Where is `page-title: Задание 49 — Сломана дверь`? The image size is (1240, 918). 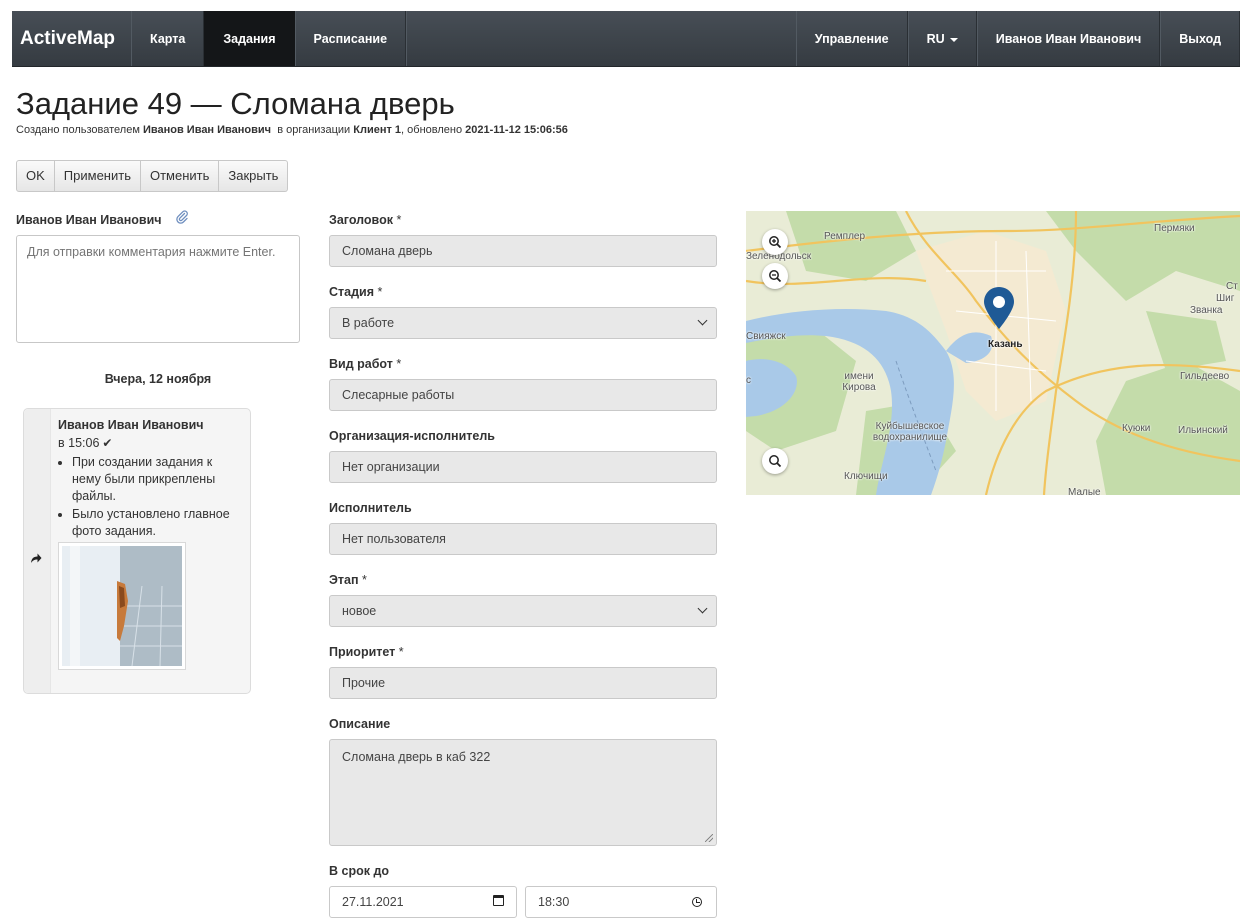 page-title: Задание 49 — Сломана дверь is located at coordinates (235, 103).